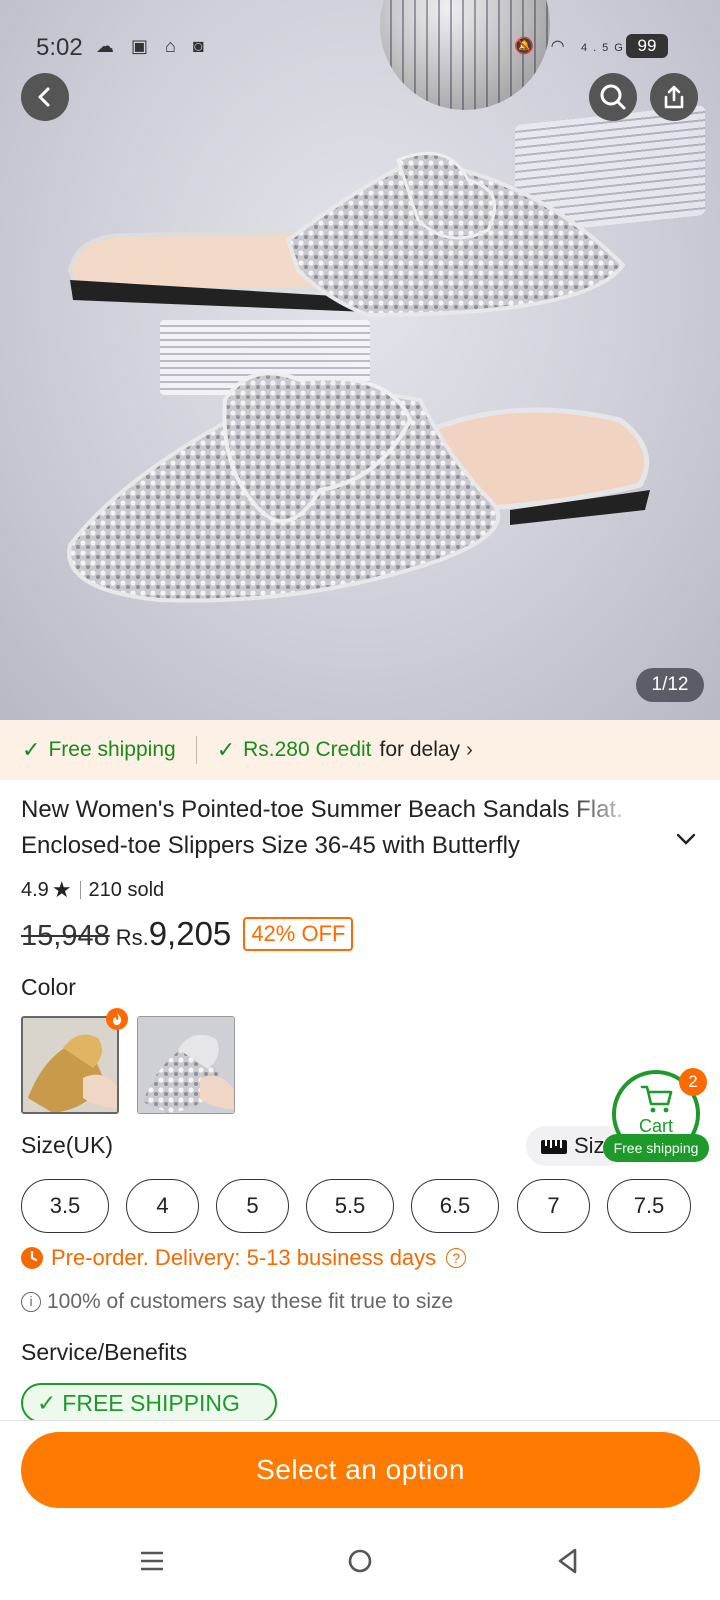  What do you see at coordinates (67, 1145) in the screenshot?
I see `size-label: Size(UK)` at bounding box center [67, 1145].